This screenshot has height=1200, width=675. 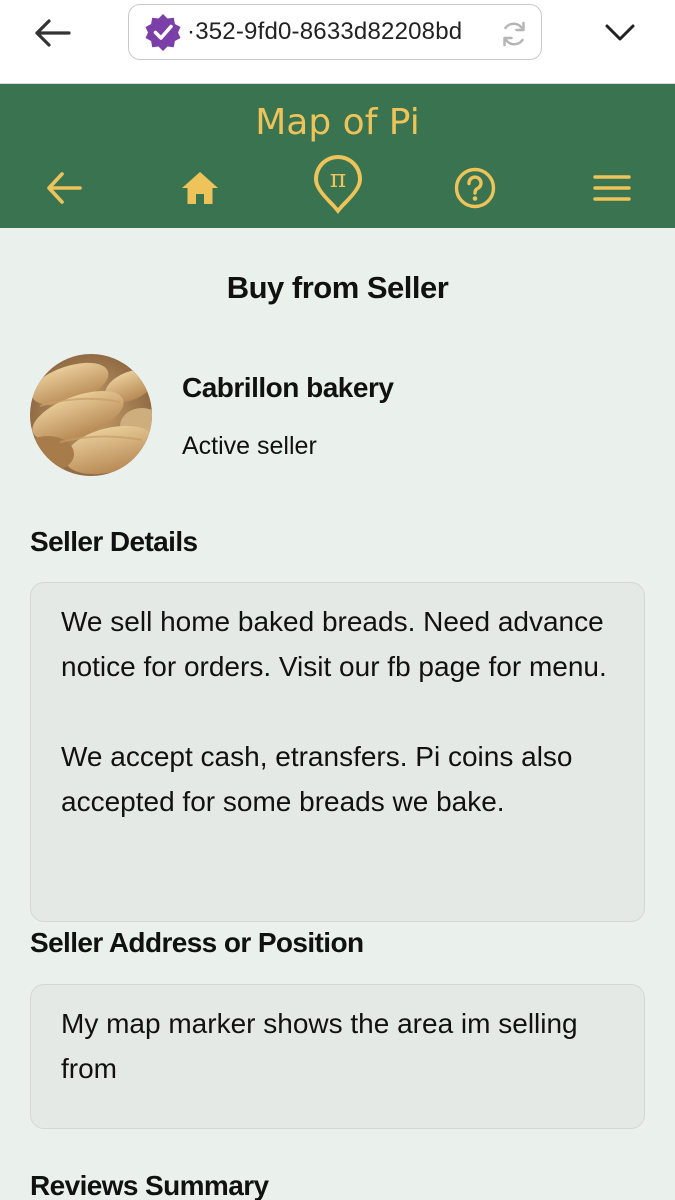 I want to click on url-text: ·352-9fd0-8633d82208bd, so click(x=325, y=31).